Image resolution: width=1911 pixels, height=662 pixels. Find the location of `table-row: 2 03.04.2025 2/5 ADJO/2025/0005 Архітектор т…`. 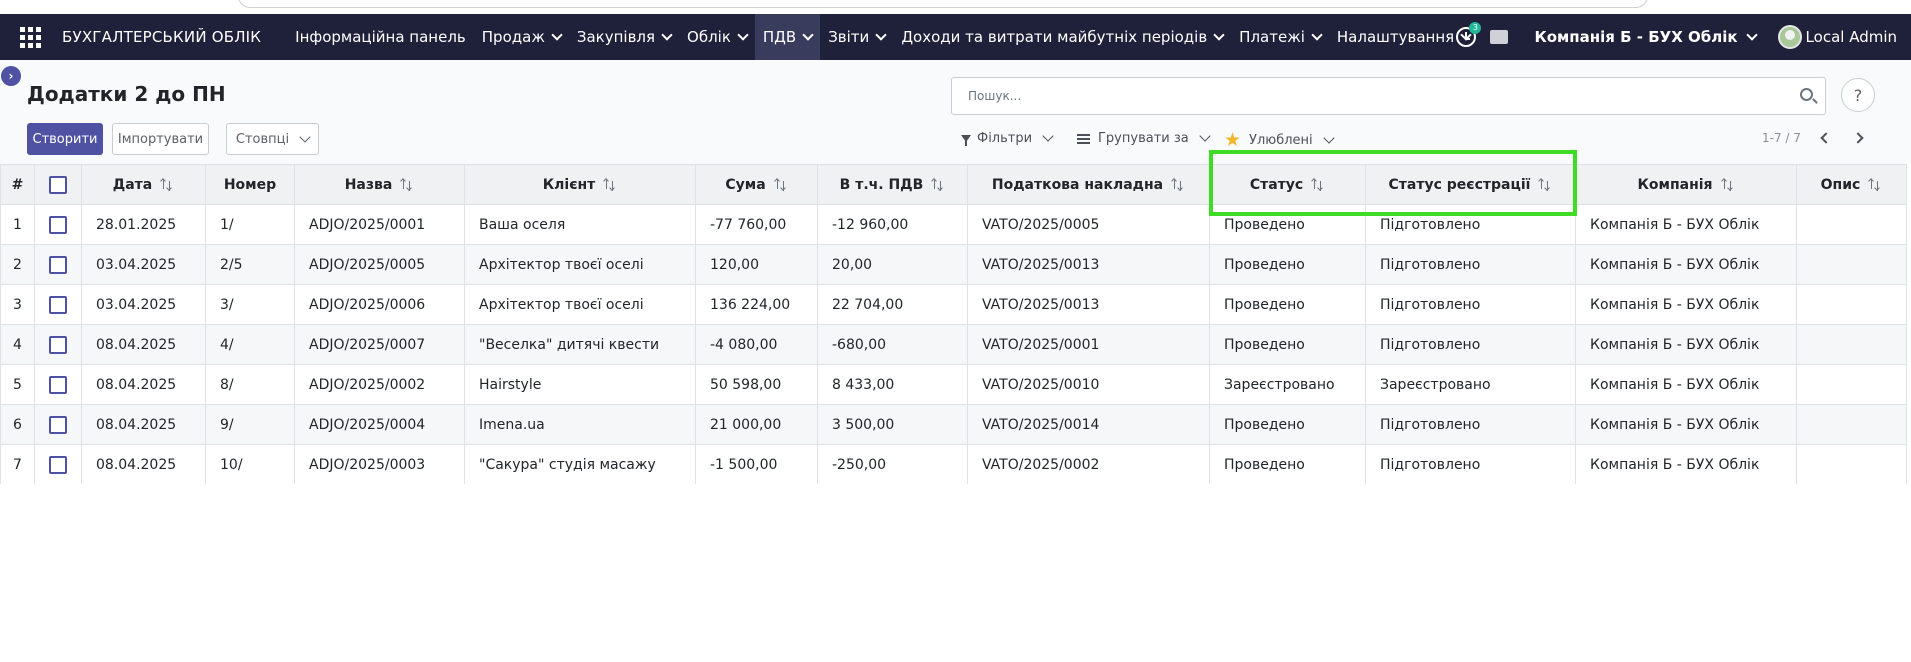

table-row: 2 03.04.2025 2/5 ADJO/2025/0005 Архітектор т… is located at coordinates (953, 264).